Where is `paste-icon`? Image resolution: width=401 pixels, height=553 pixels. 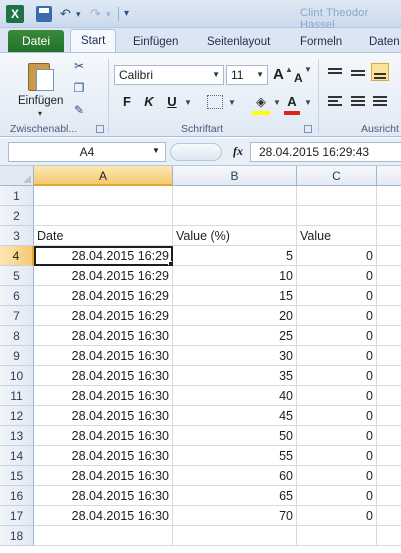
paste-icon is located at coordinates (41, 76).